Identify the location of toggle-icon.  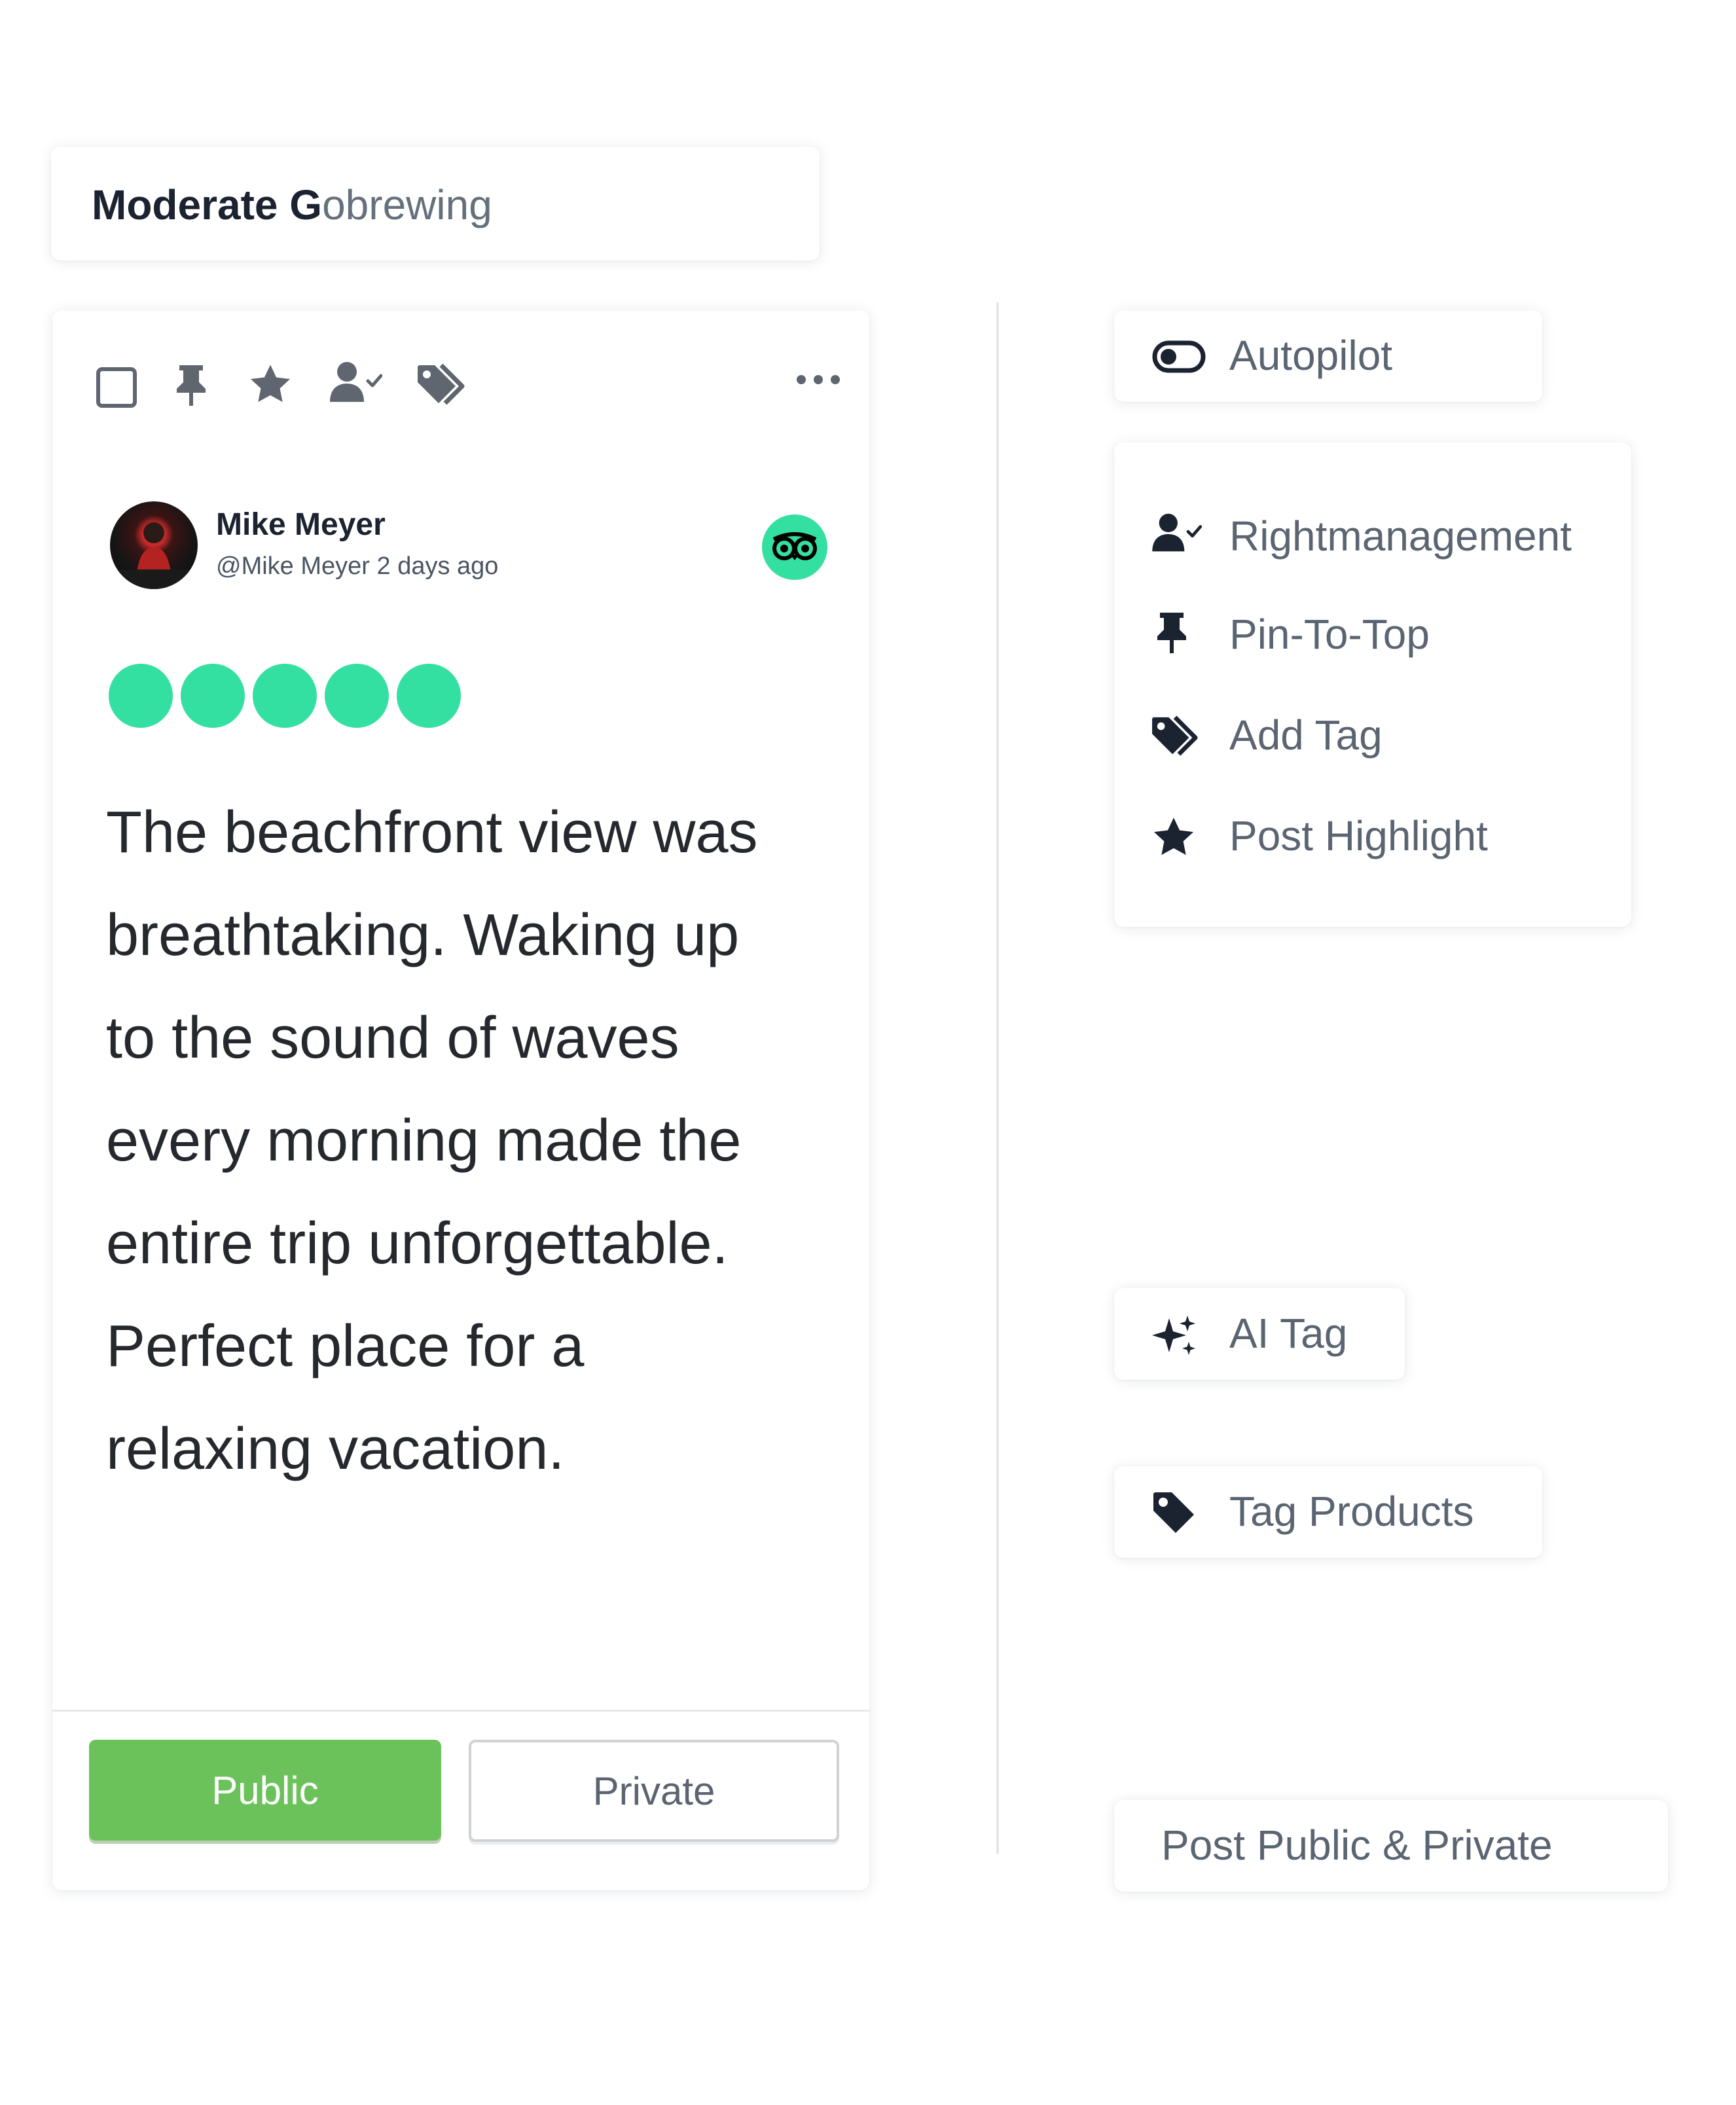
(1179, 356).